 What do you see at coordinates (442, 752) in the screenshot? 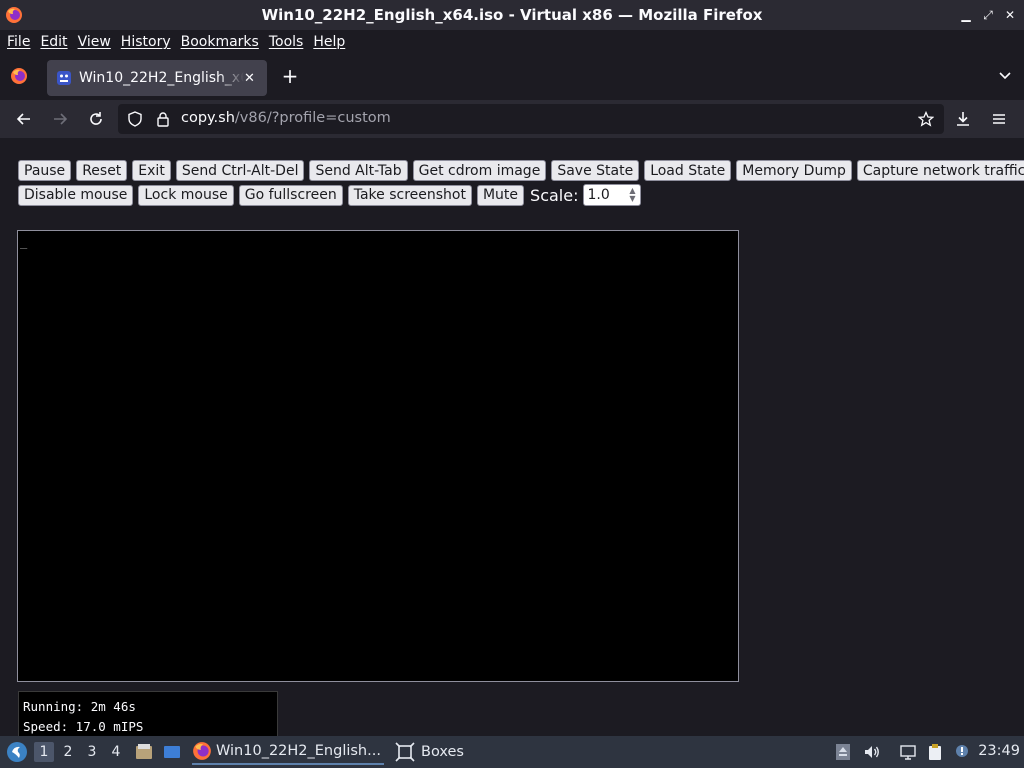
I see `task-boxes-label: Boxes` at bounding box center [442, 752].